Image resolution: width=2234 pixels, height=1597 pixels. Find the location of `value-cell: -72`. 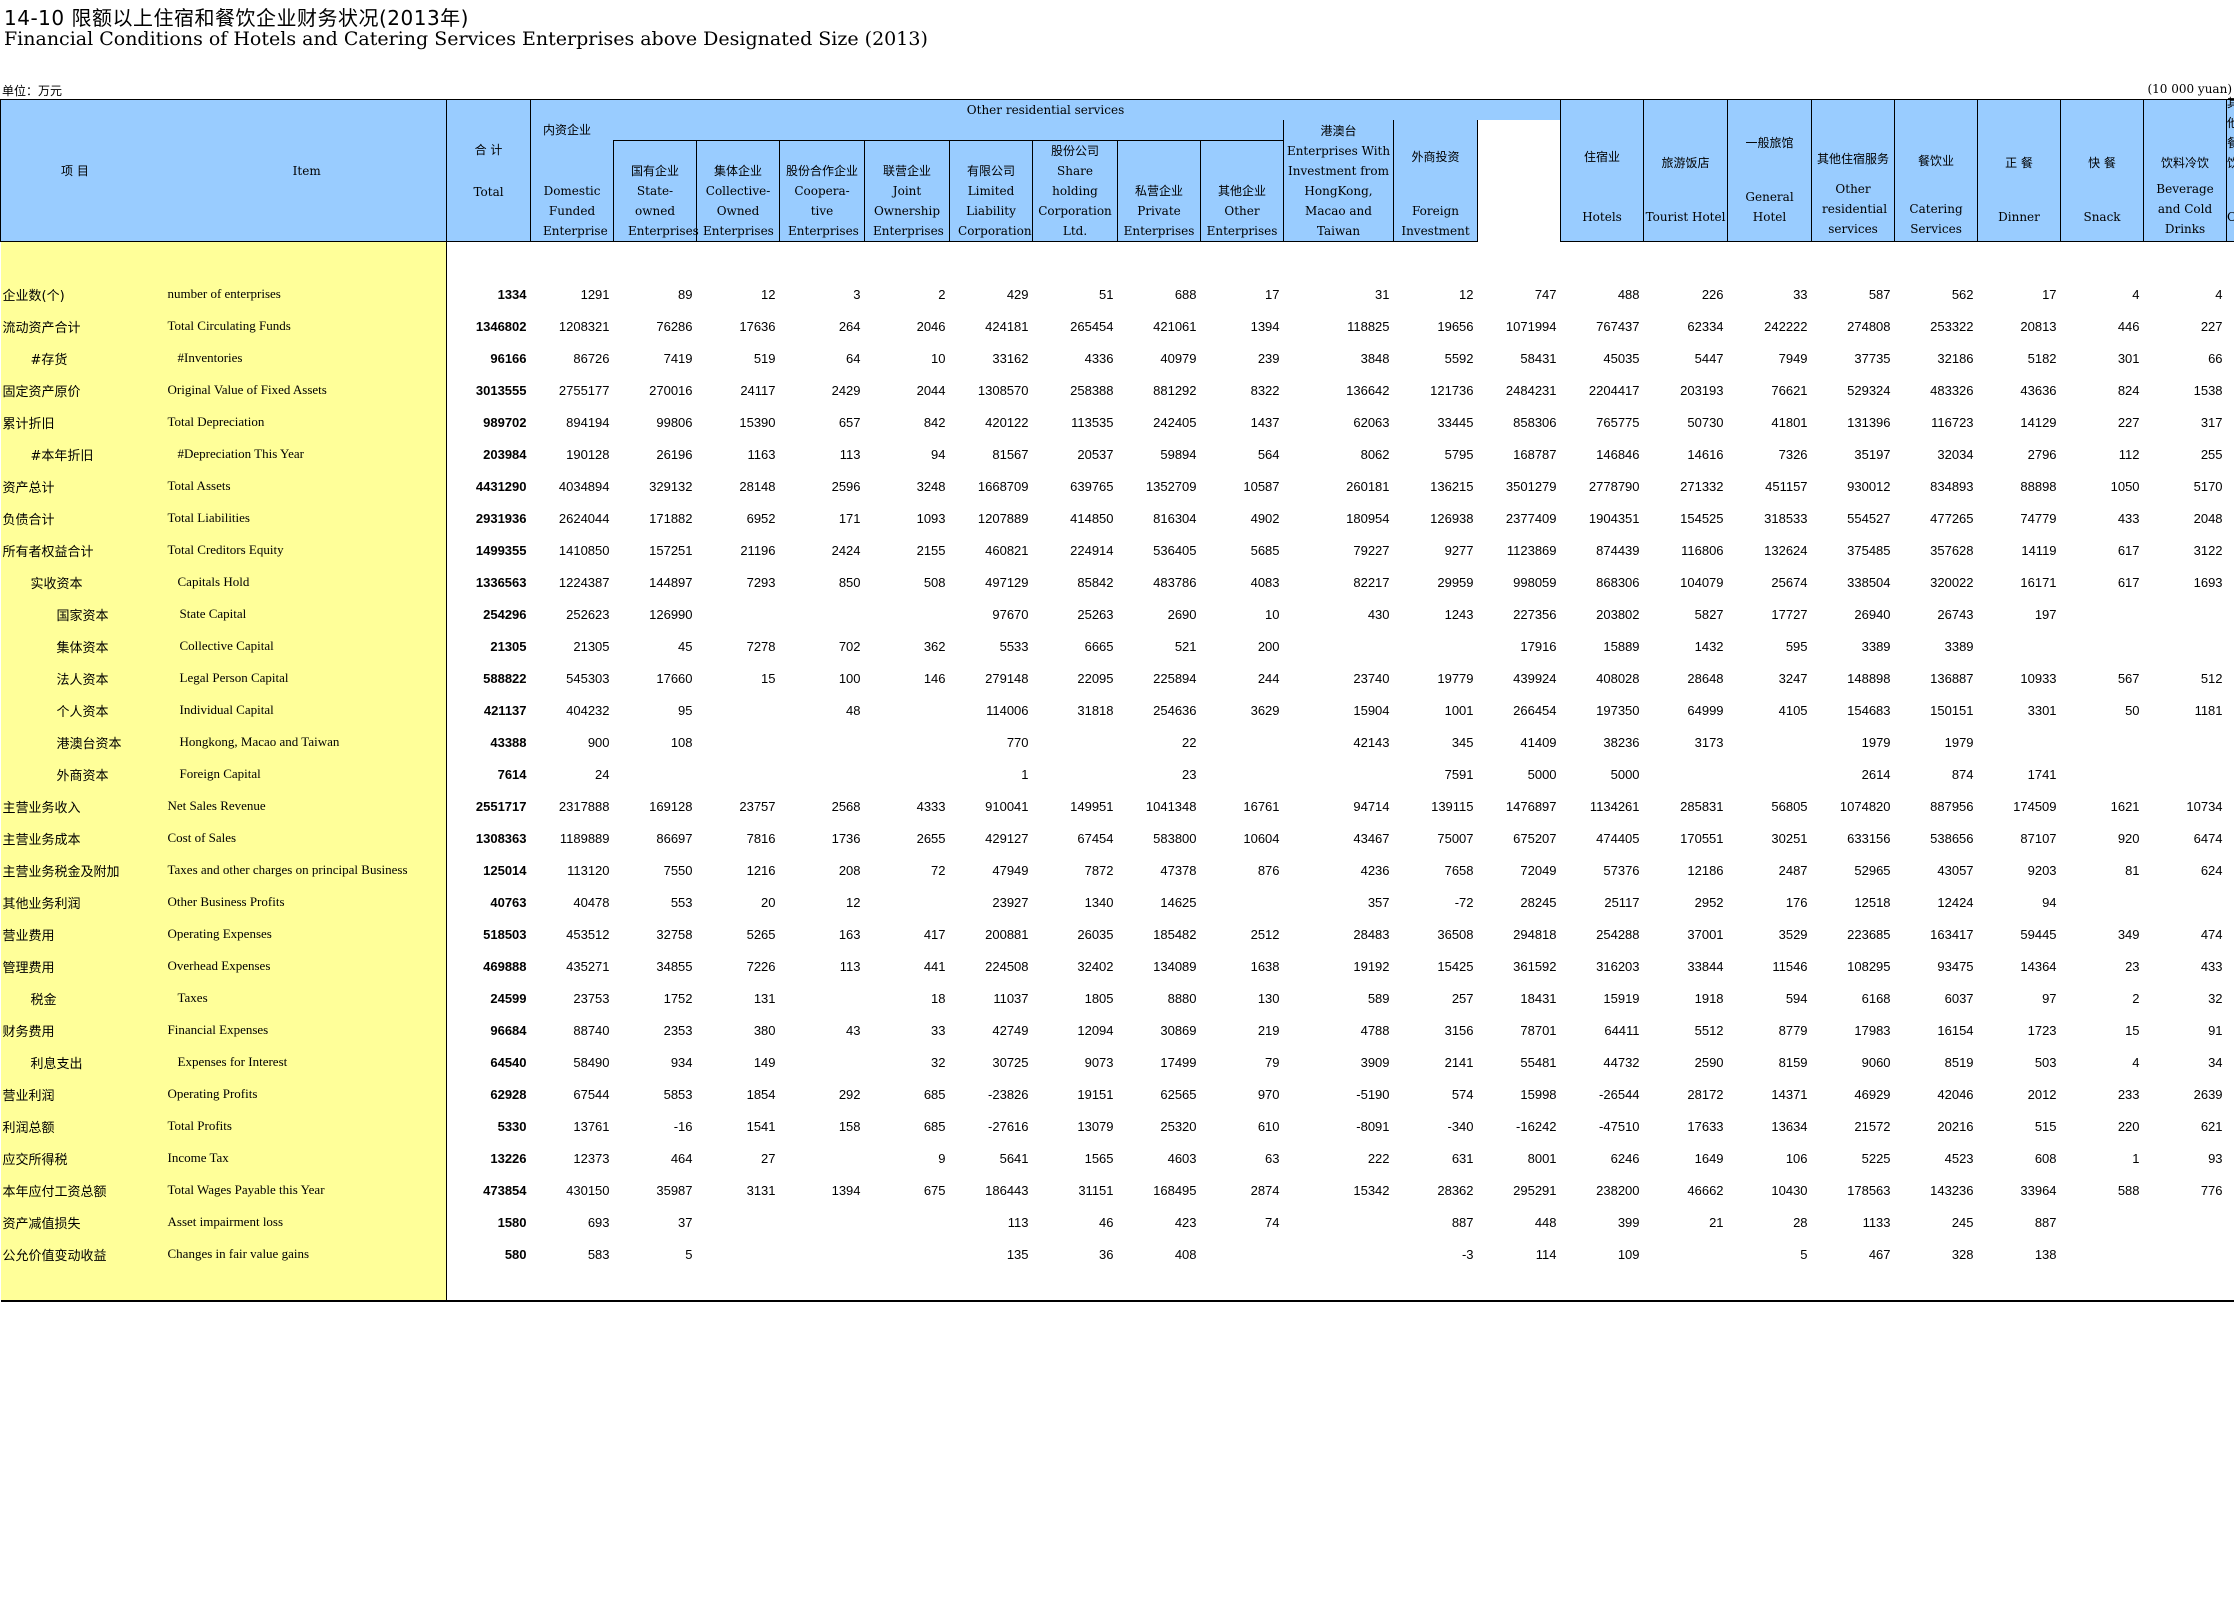

value-cell: -72 is located at coordinates (1464, 902).